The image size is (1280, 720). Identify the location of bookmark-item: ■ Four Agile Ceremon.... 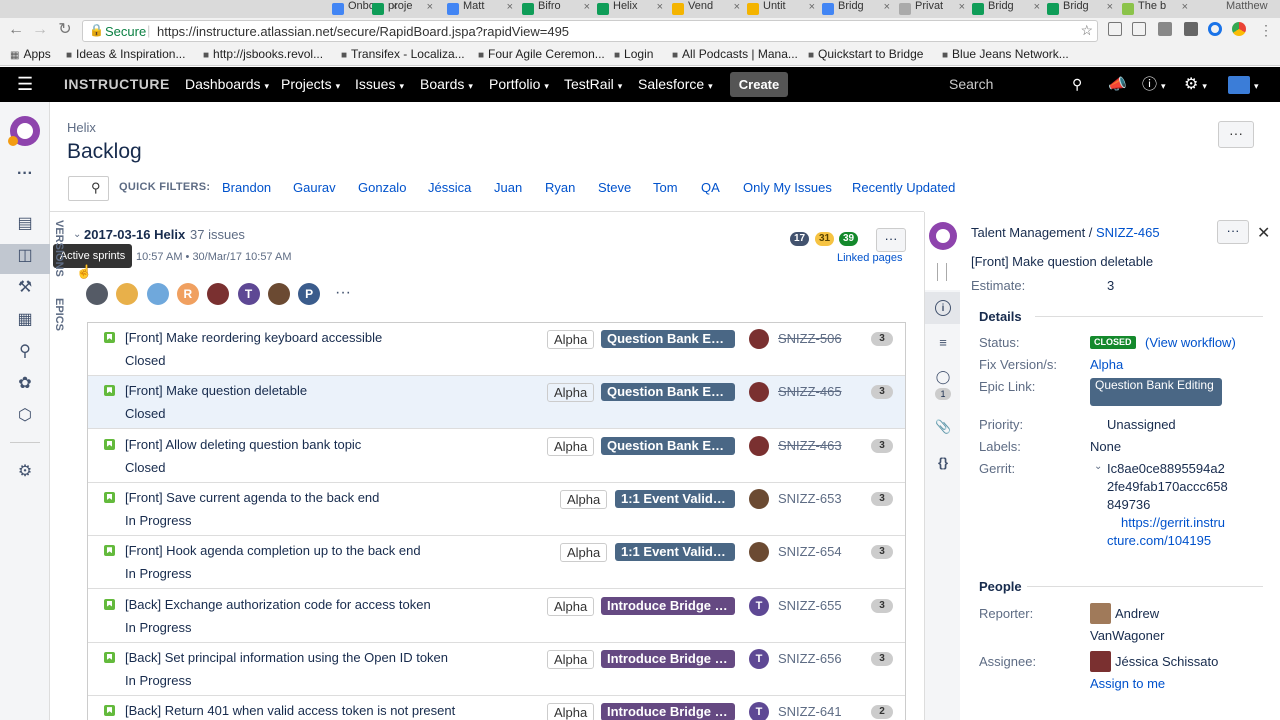
(541, 54).